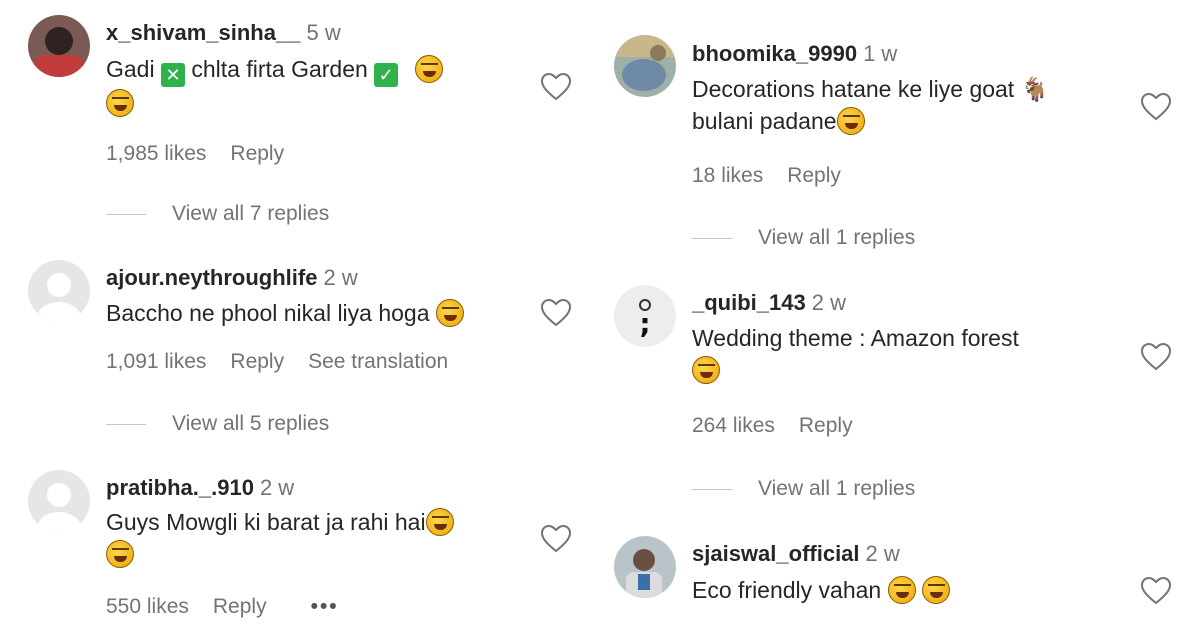  Describe the element at coordinates (217, 424) in the screenshot. I see `view-replies-link: View all 5 replies` at that location.